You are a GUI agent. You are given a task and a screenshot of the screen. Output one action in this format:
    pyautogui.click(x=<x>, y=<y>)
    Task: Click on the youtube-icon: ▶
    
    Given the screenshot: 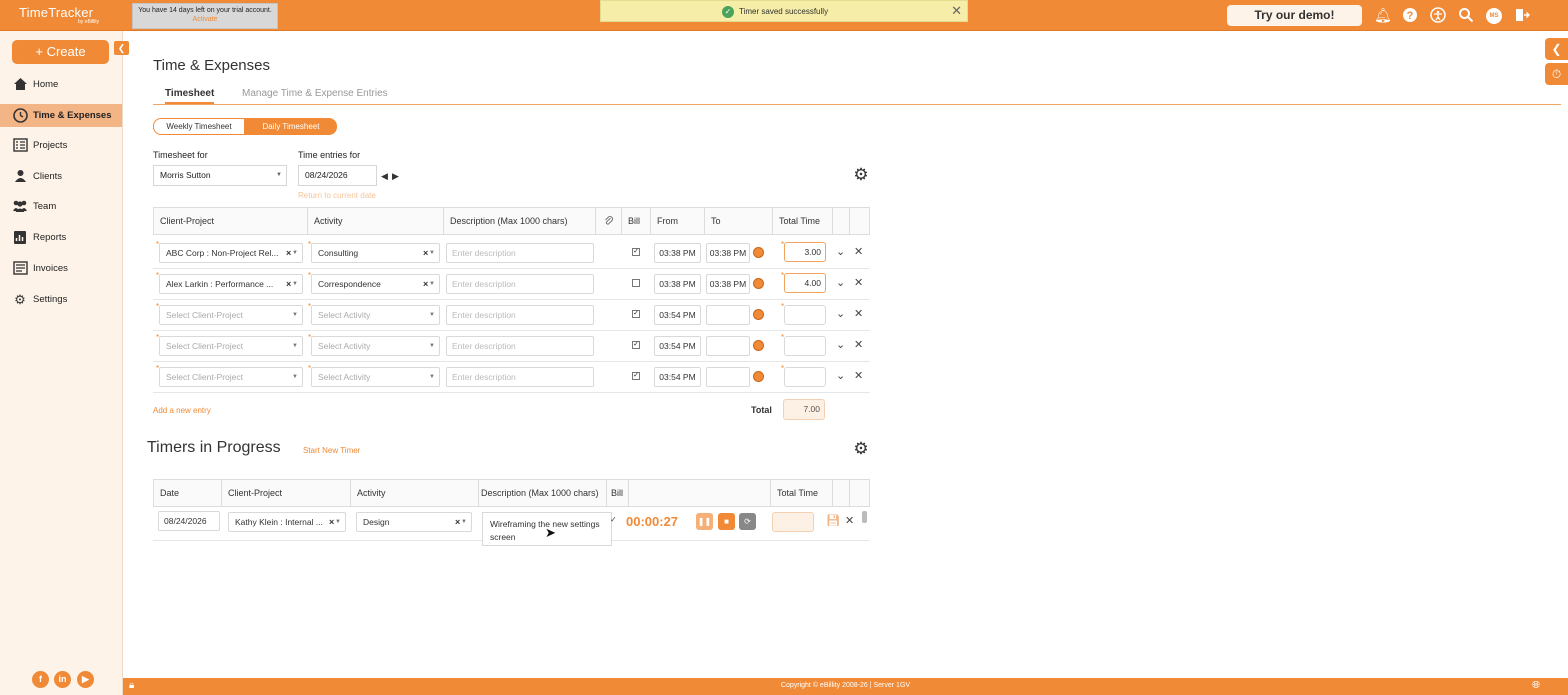 What is the action you would take?
    pyautogui.click(x=85, y=679)
    